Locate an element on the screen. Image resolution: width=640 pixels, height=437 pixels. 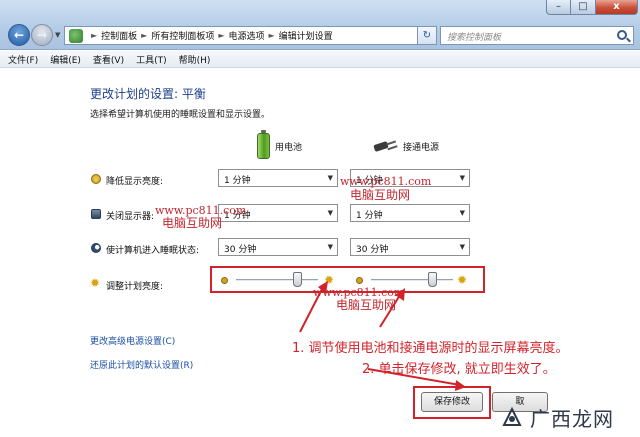
annotation-note-save: 2. 单击保存修改, 就立即生效了。 is located at coordinates (459, 369).